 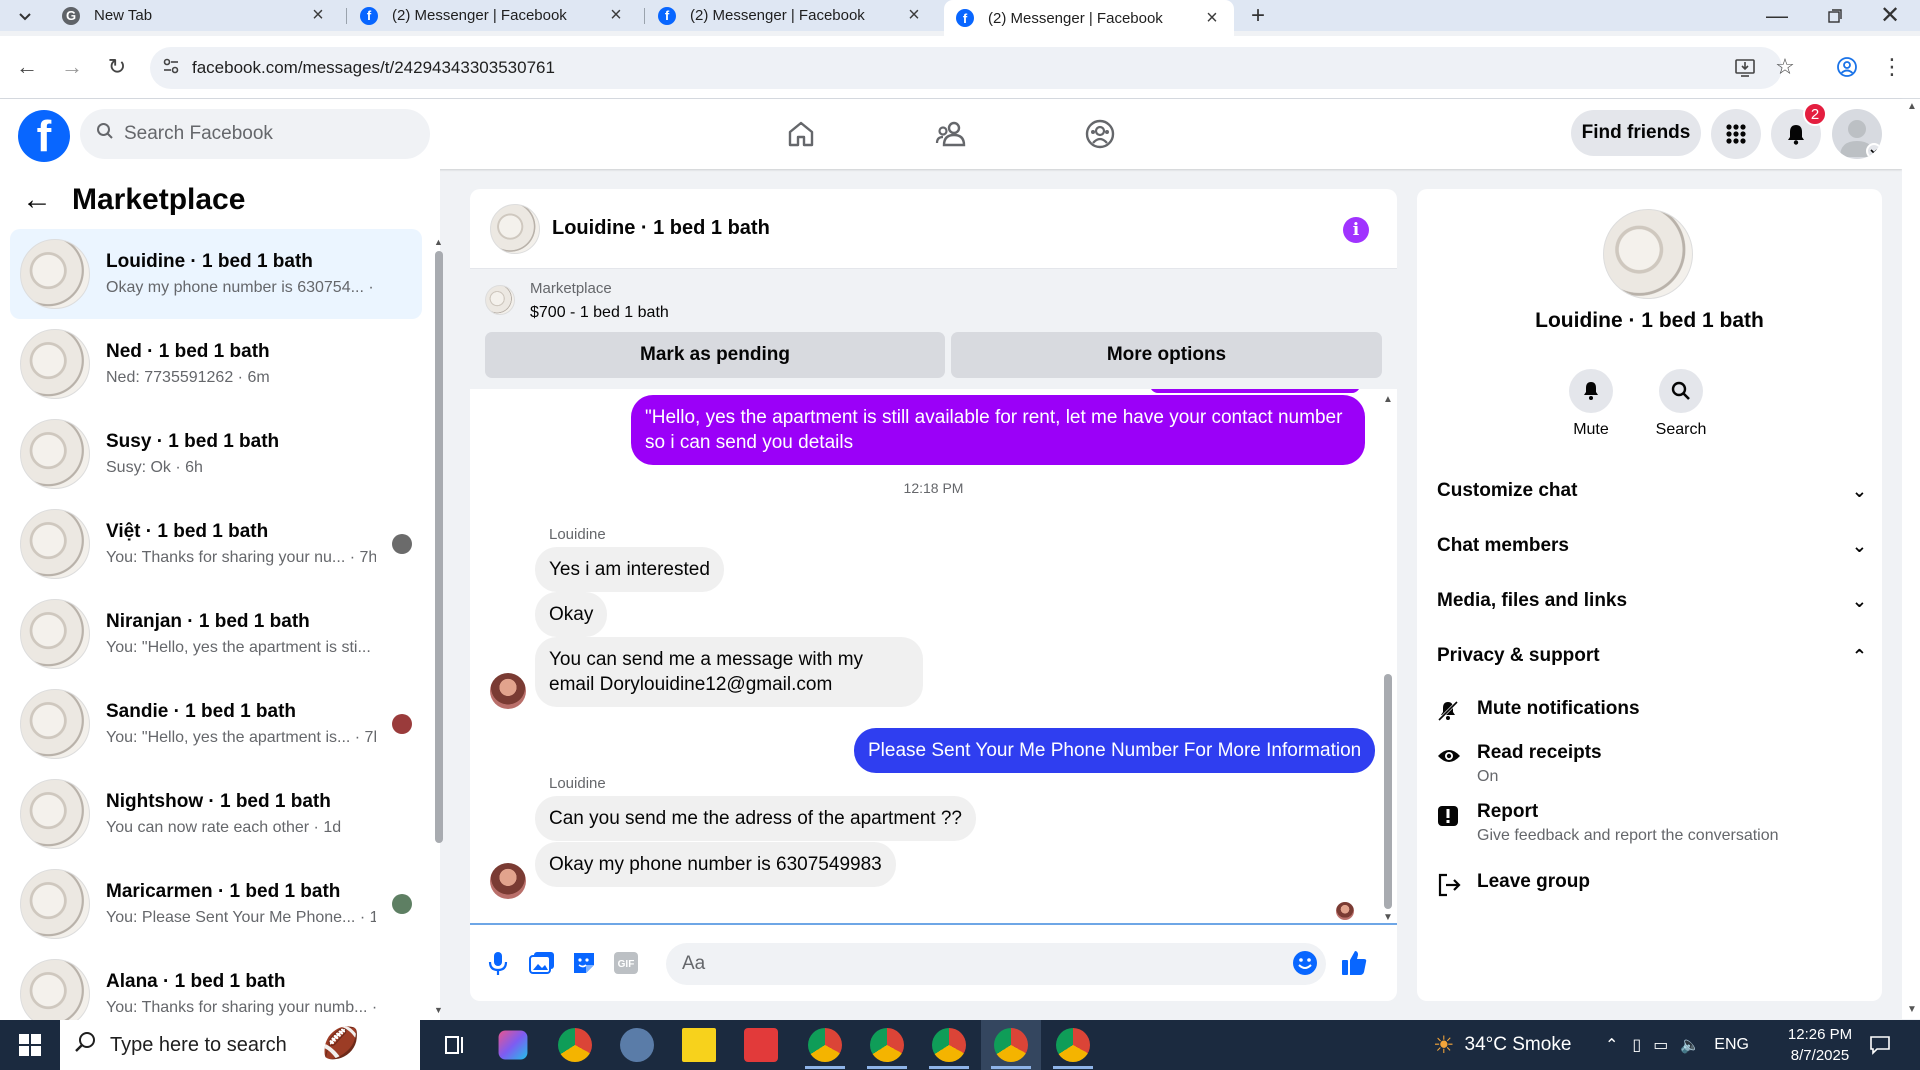 What do you see at coordinates (699, 1045) in the screenshot?
I see `sticky-notes-app-icon` at bounding box center [699, 1045].